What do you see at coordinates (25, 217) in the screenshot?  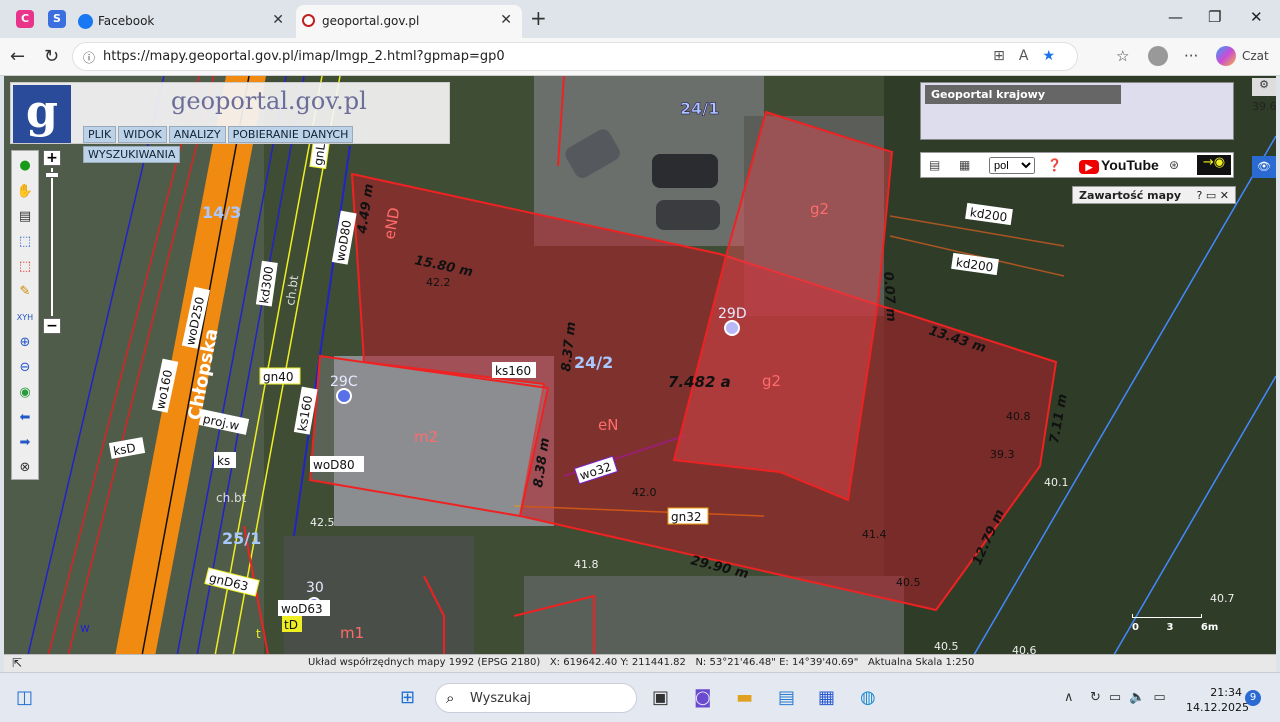 I see `layers-list-icon: ▤` at bounding box center [25, 217].